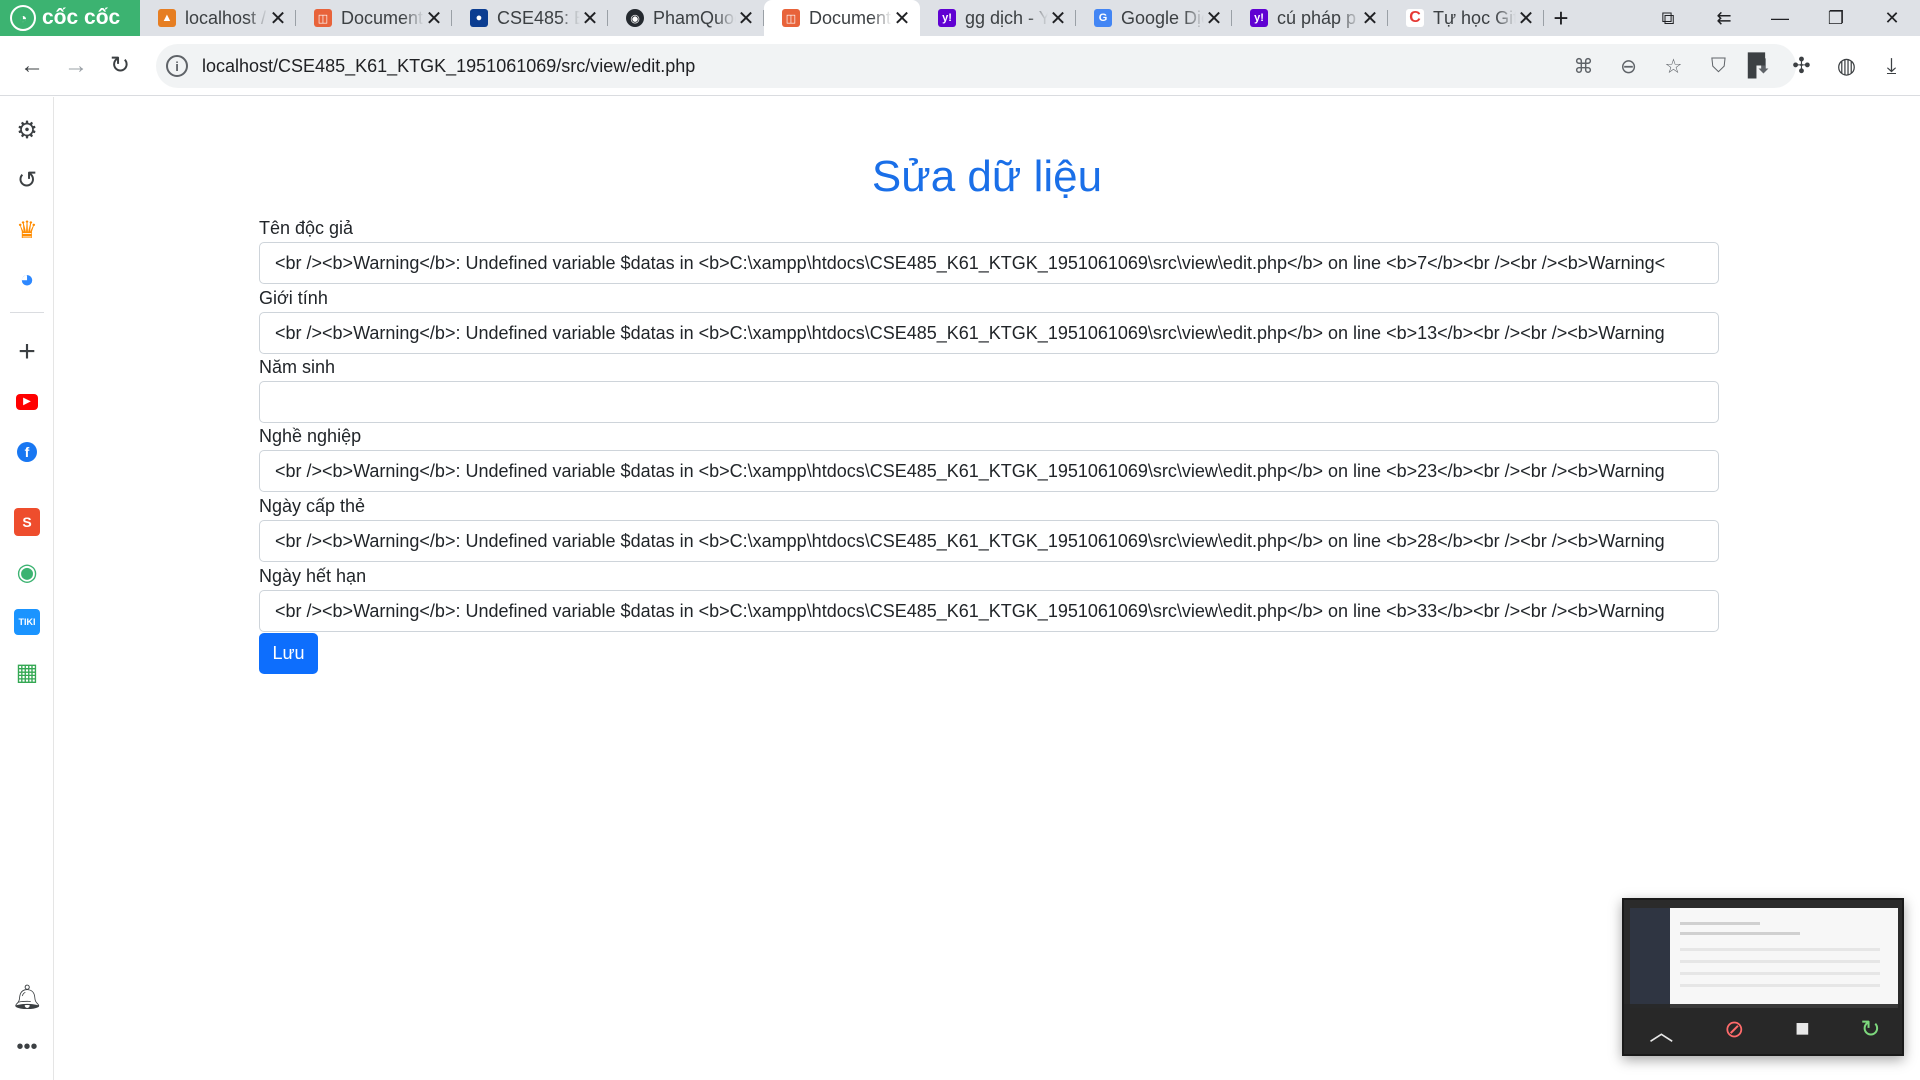 Image resolution: width=1920 pixels, height=1080 pixels. Describe the element at coordinates (987, 176) in the screenshot. I see `page-title: Sửa dữ liệu` at that location.